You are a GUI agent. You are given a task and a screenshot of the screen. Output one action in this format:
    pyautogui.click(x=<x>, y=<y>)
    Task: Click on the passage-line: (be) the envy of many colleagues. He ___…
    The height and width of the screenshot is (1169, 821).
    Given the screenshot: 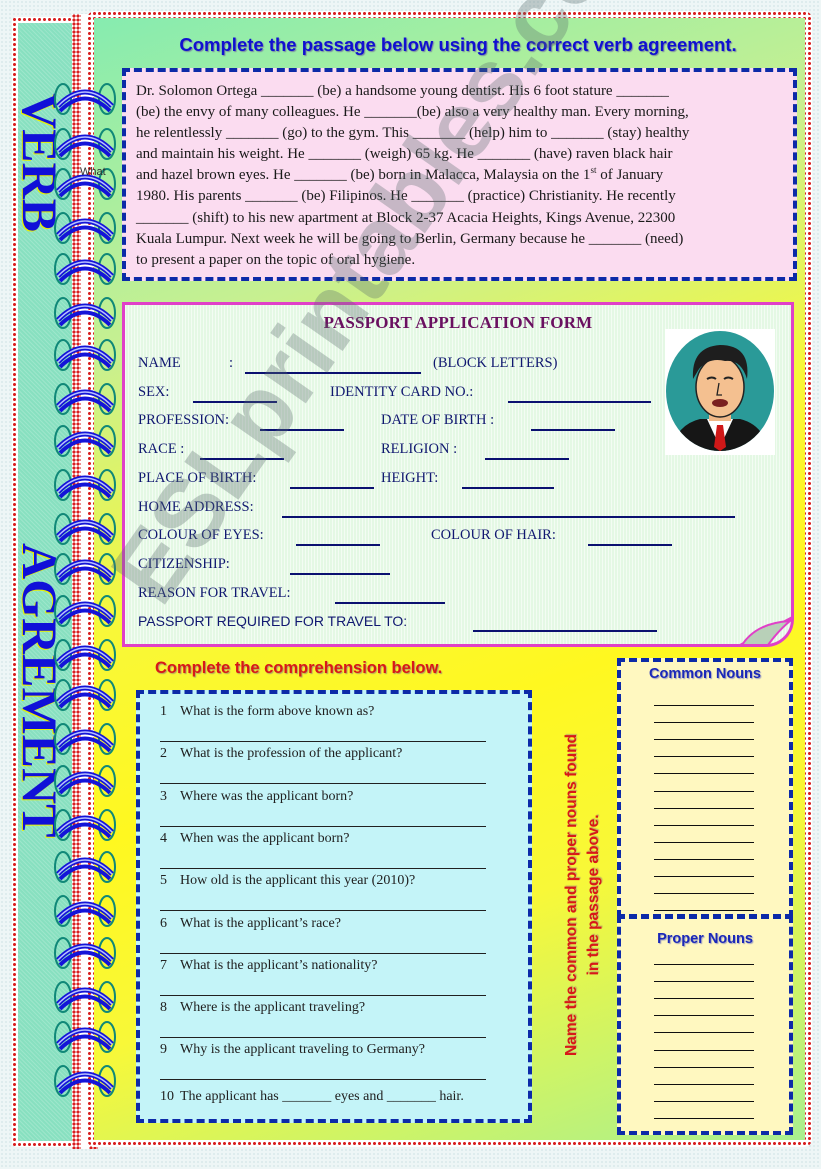 What is the action you would take?
    pyautogui.click(x=412, y=112)
    